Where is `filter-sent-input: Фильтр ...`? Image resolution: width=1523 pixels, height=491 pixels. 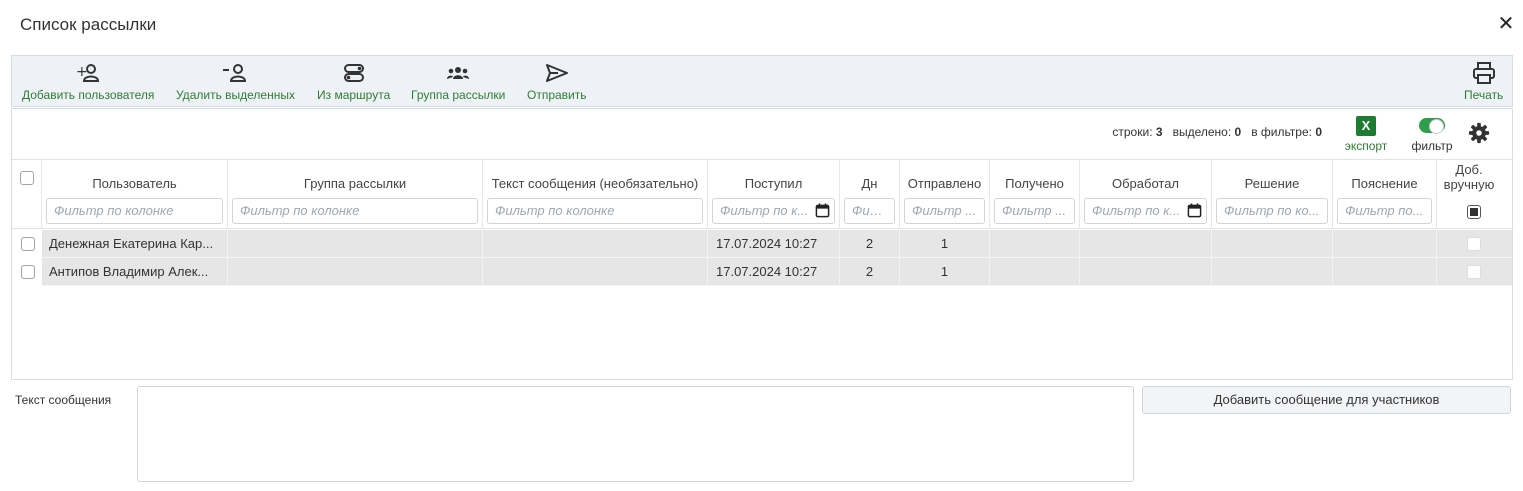
filter-sent-input: Фильтр ... is located at coordinates (944, 211).